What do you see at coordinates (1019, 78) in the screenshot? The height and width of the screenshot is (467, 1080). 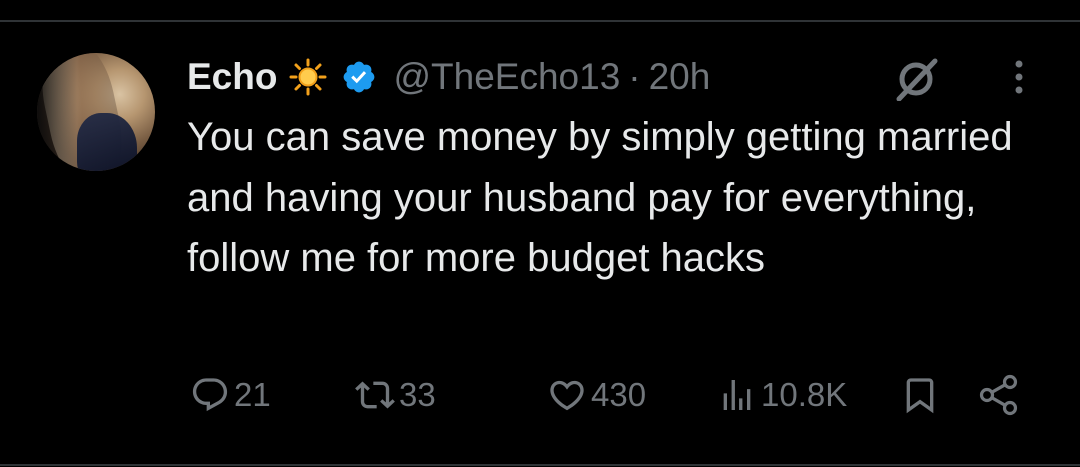 I see `more-icon` at bounding box center [1019, 78].